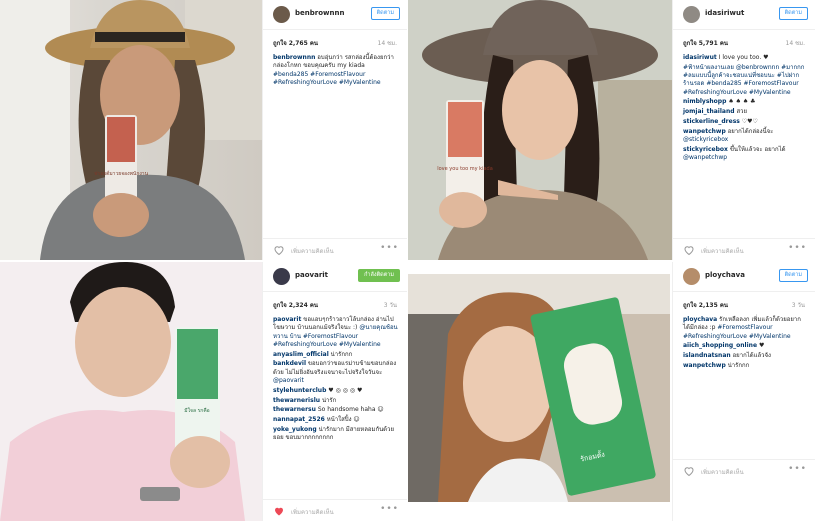 The height and width of the screenshot is (521, 815). What do you see at coordinates (709, 111) in the screenshot?
I see `comment-user: jomjai_thailand` at bounding box center [709, 111].